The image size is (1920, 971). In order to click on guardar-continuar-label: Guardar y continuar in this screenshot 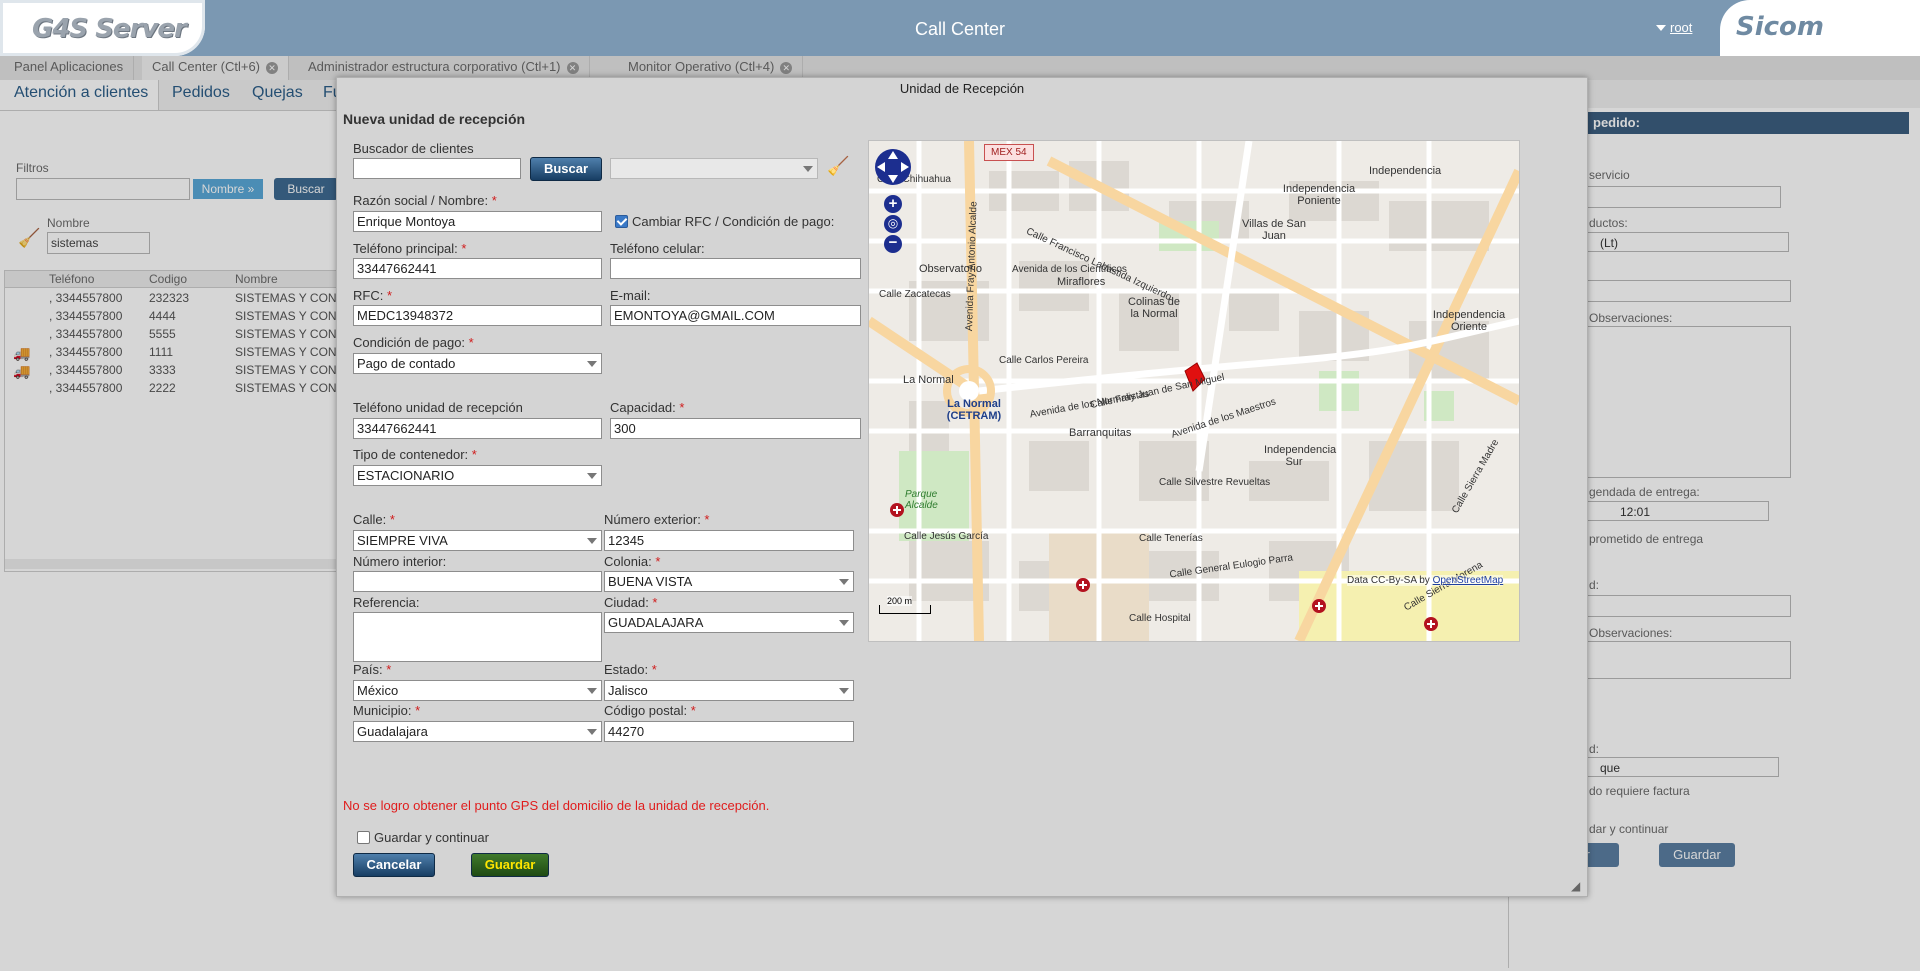, I will do `click(431, 837)`.